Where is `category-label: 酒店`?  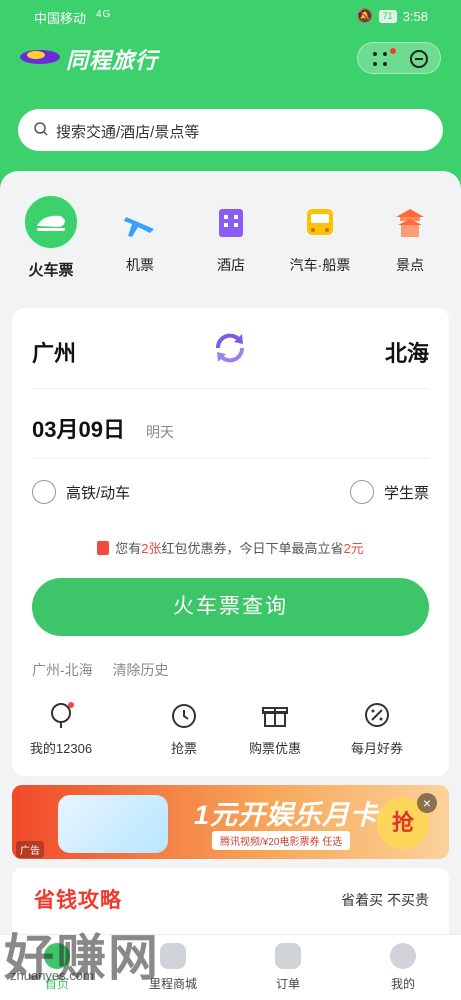 category-label: 酒店 is located at coordinates (231, 265).